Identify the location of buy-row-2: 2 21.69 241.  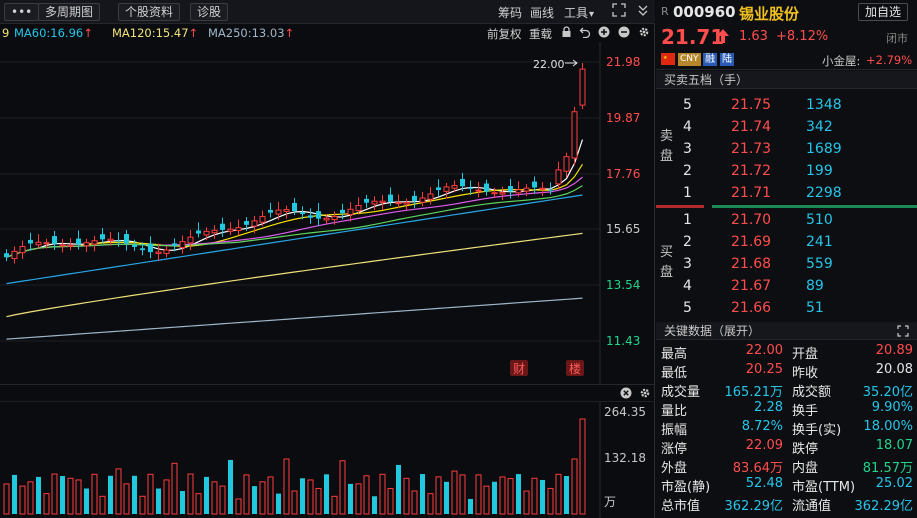
(786, 242).